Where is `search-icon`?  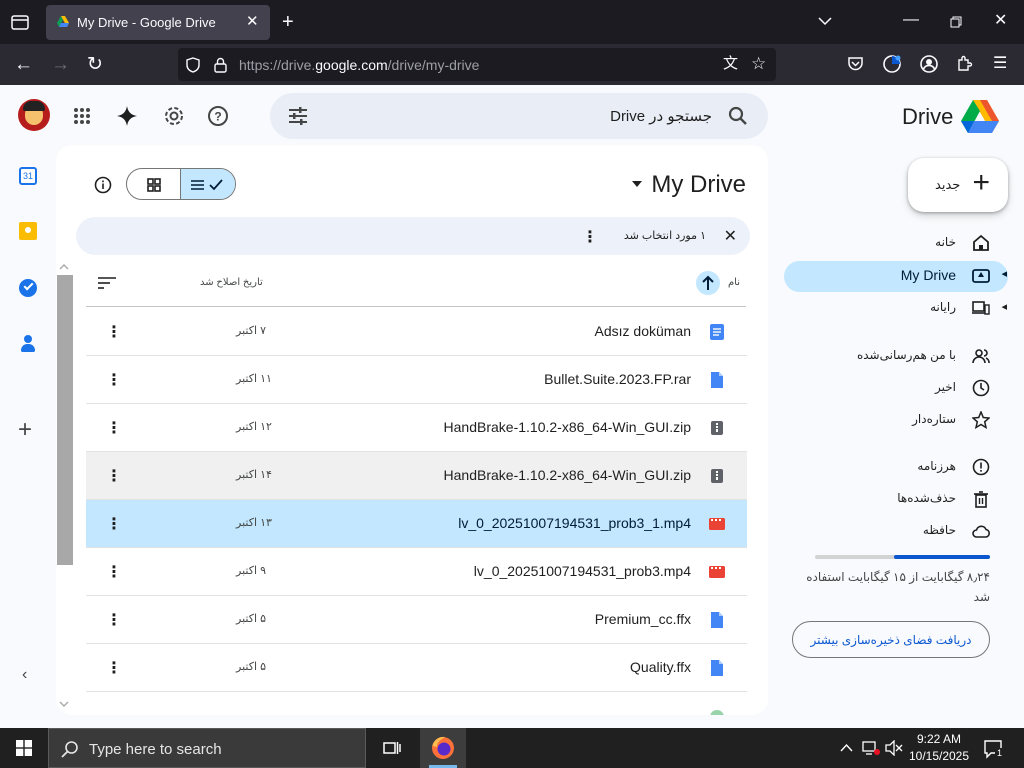 search-icon is located at coordinates (738, 116).